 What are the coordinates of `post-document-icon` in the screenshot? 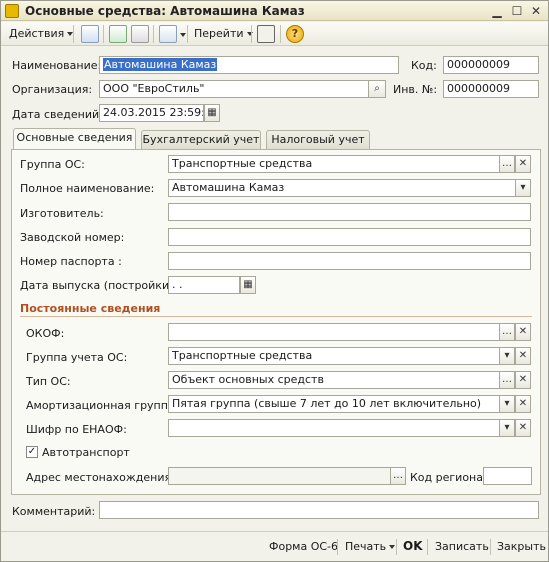 It's located at (90, 34).